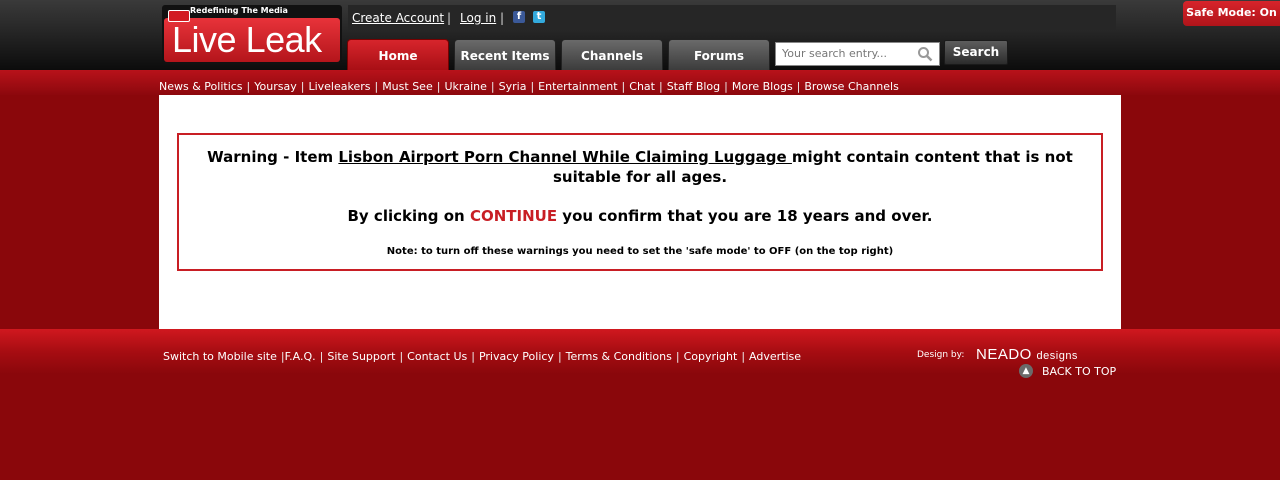 Image resolution: width=1280 pixels, height=480 pixels. What do you see at coordinates (339, 86) in the screenshot?
I see `subnav-item-liveleakers: Liveleakers` at bounding box center [339, 86].